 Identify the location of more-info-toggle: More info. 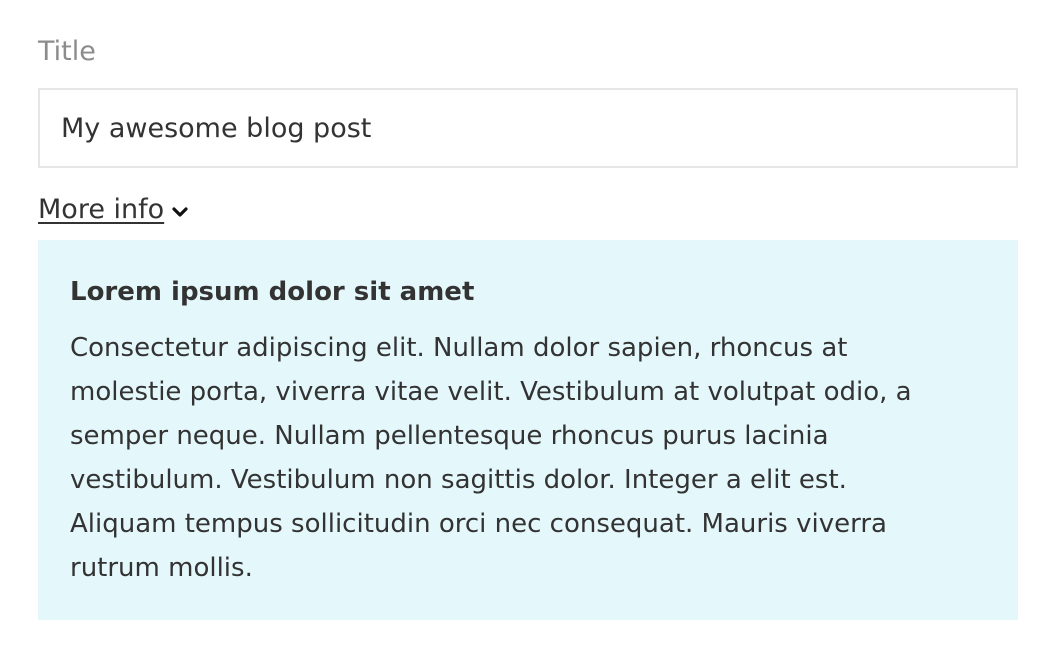
(114, 210).